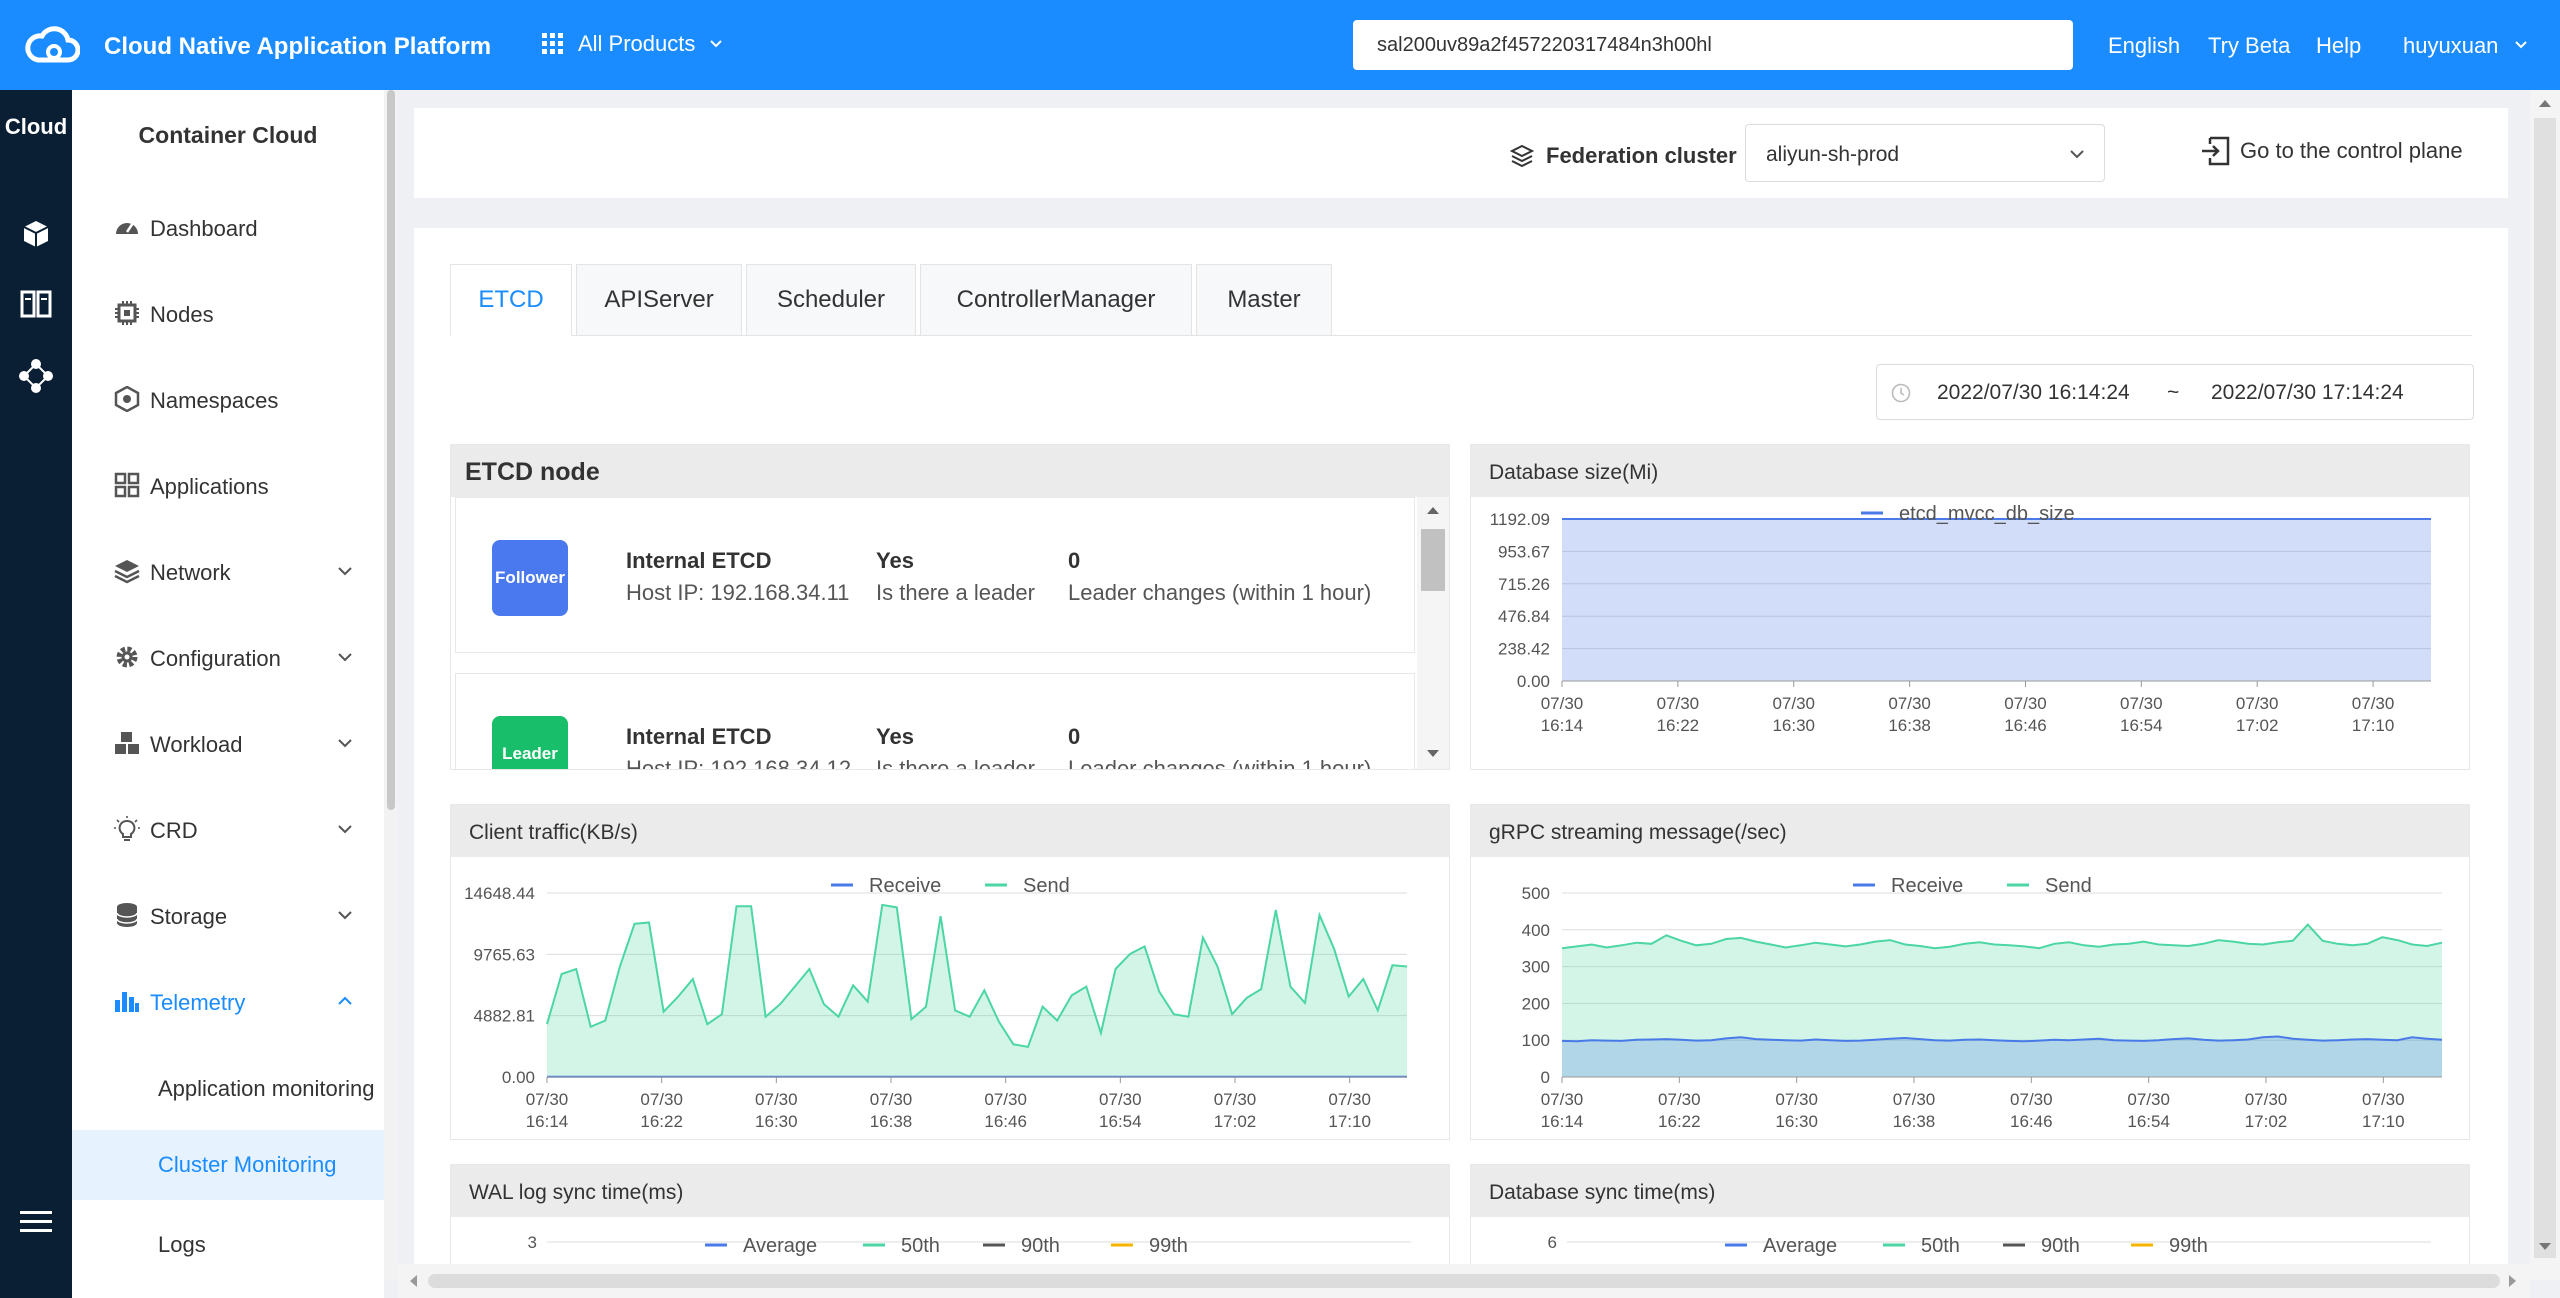 The height and width of the screenshot is (1298, 2560). What do you see at coordinates (228, 226) in the screenshot?
I see `sidebar-item-dashboard: Dashboard` at bounding box center [228, 226].